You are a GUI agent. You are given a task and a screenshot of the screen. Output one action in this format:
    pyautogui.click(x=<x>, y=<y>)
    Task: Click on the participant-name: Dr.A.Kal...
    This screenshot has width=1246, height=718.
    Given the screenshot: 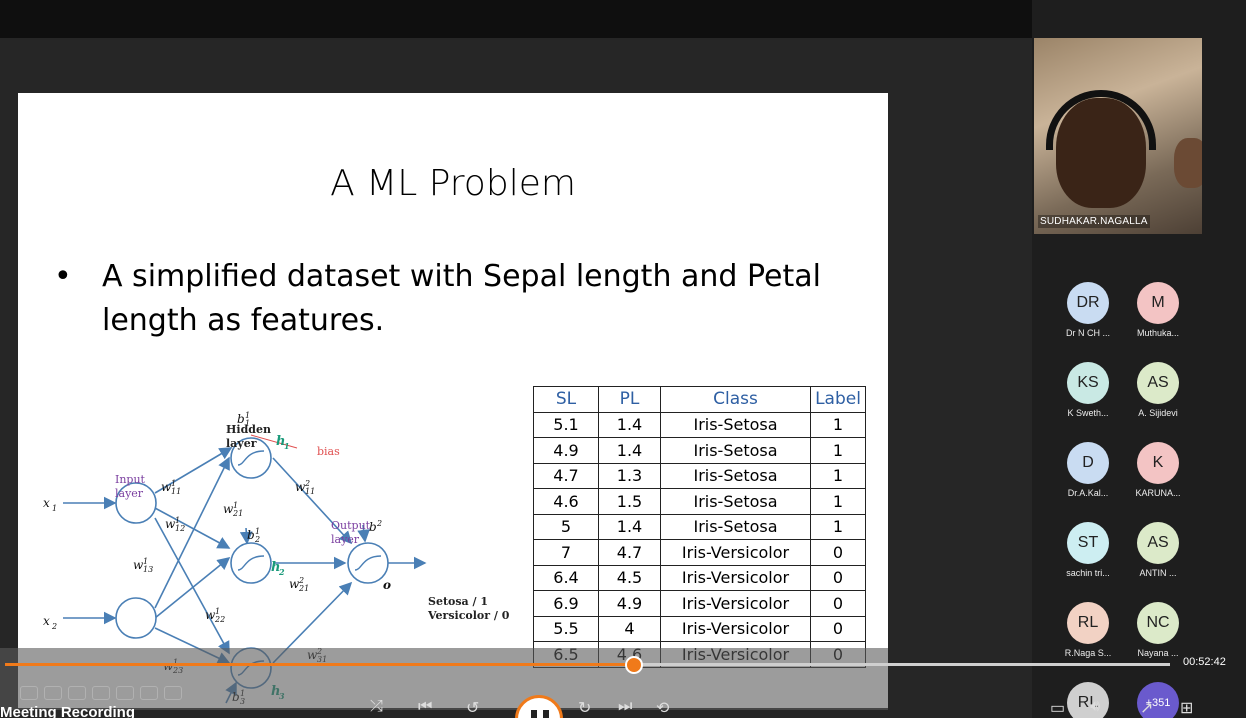 What is the action you would take?
    pyautogui.click(x=1088, y=493)
    